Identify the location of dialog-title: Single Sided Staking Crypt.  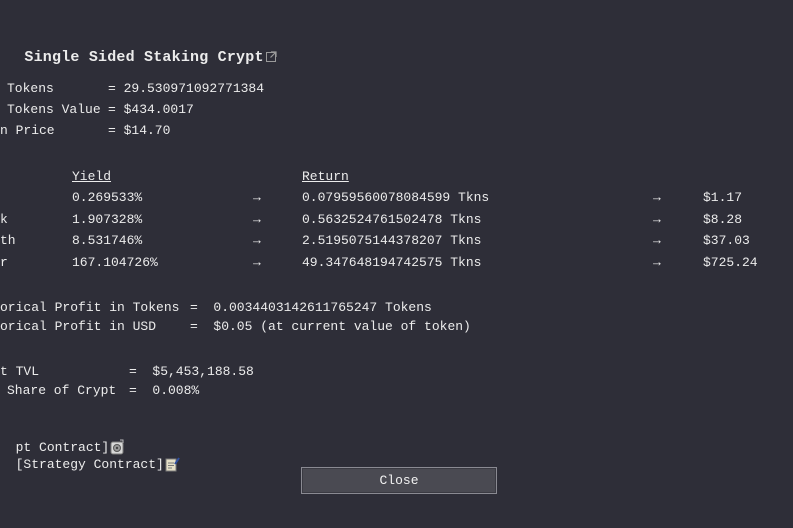
(141, 50).